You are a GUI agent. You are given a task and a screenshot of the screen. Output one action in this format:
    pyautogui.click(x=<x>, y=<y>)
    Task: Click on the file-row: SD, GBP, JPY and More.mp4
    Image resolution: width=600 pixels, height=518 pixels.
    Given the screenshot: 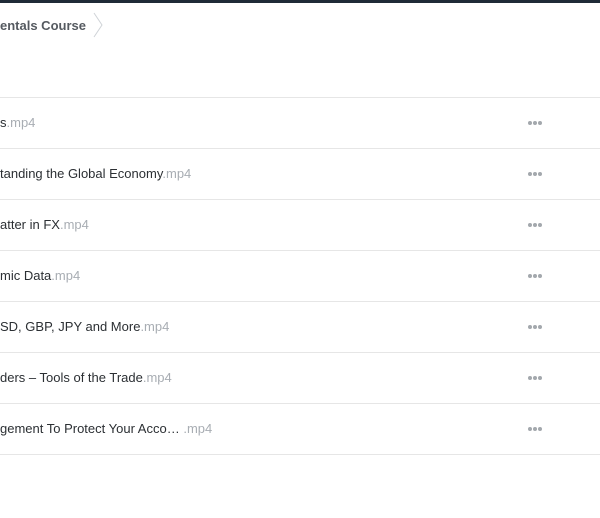 What is the action you would take?
    pyautogui.click(x=300, y=327)
    